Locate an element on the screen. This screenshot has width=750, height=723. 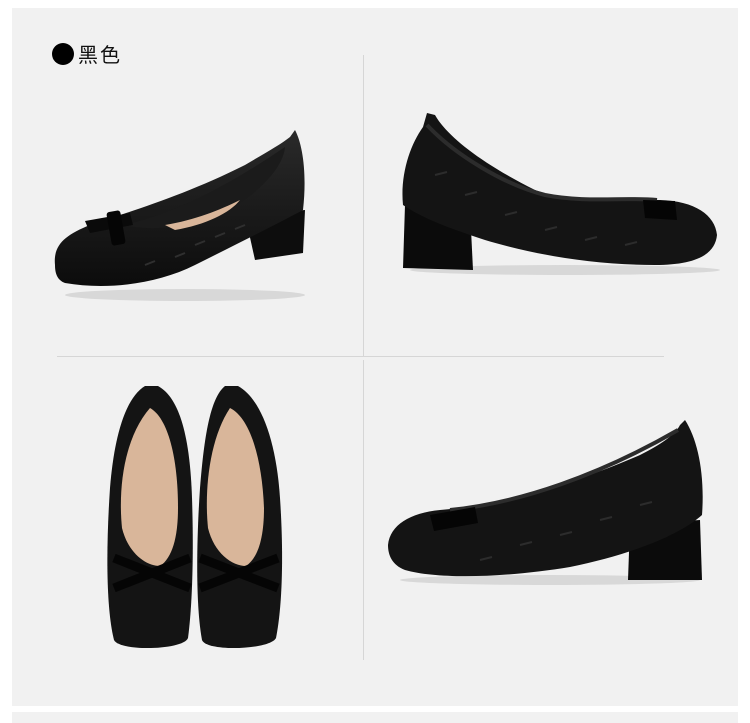
color-name: 黑色 is located at coordinates (100, 55).